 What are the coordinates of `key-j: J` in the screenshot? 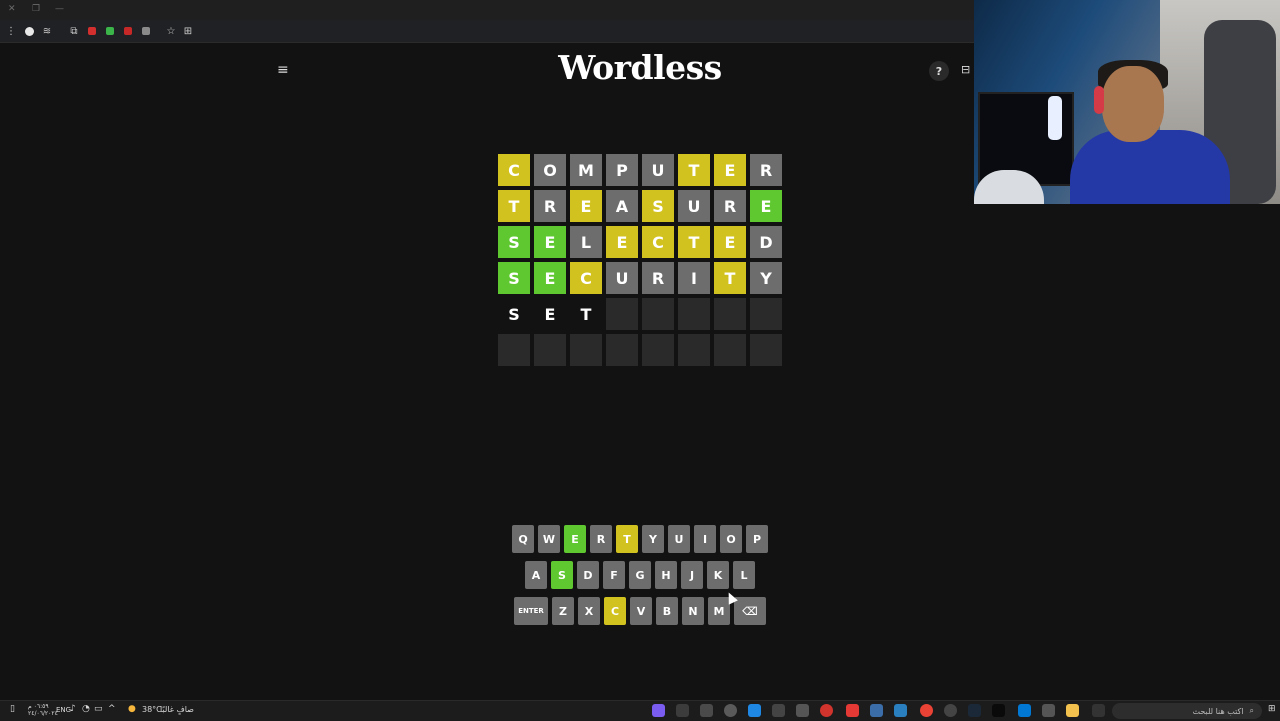 It's located at (692, 575).